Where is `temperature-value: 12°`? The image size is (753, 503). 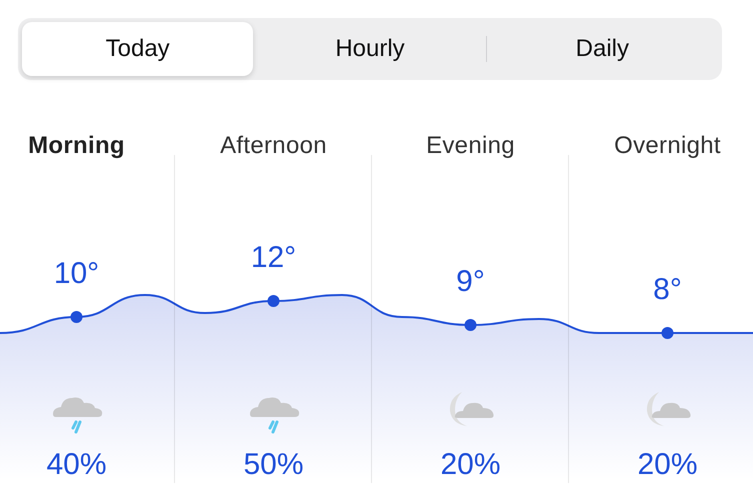 temperature-value: 12° is located at coordinates (273, 257).